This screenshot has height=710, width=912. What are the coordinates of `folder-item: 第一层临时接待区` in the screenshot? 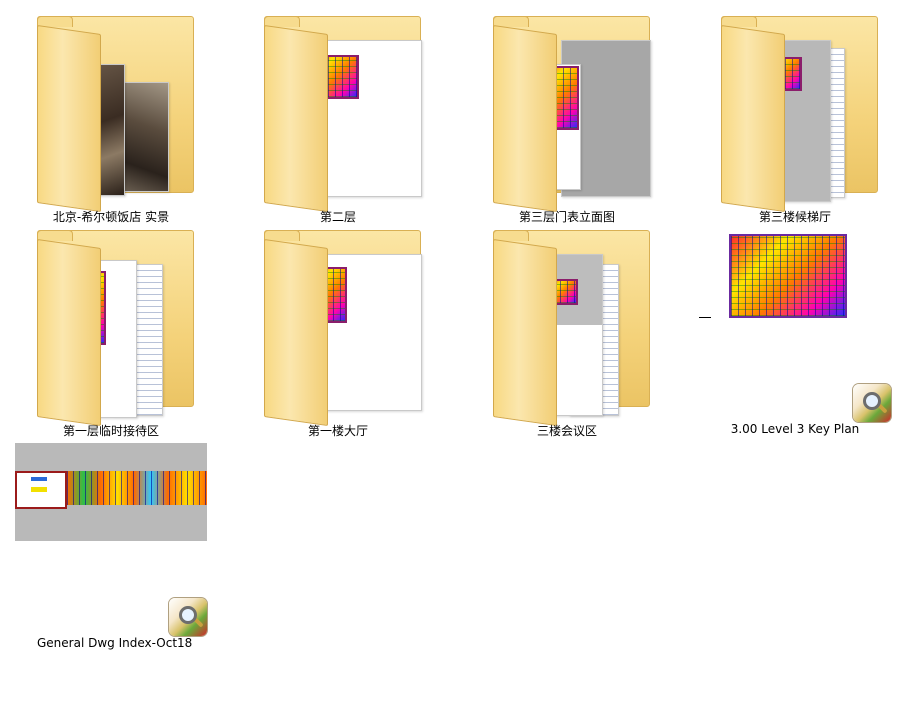 It's located at (111, 326).